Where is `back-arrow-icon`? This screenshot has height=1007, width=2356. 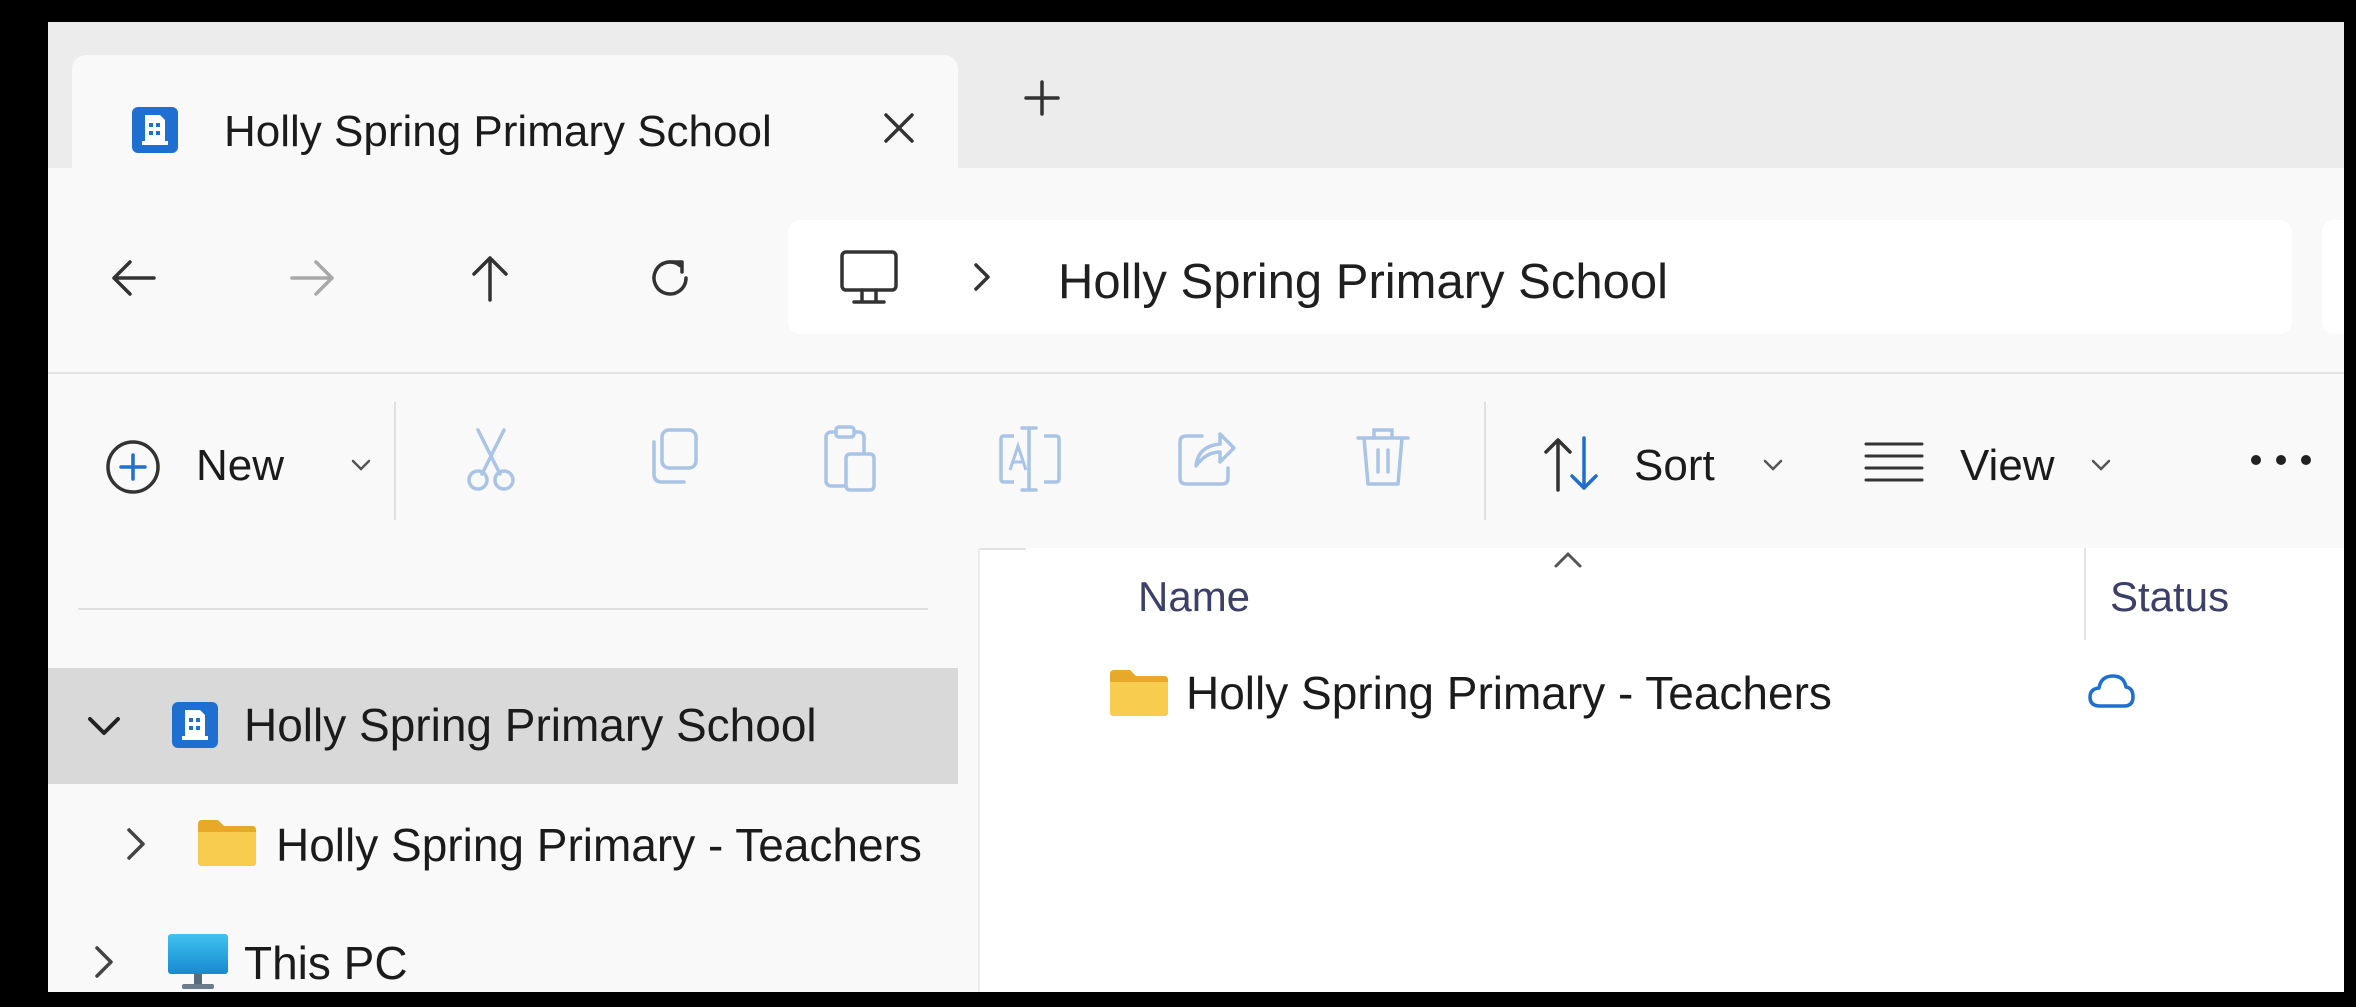
back-arrow-icon is located at coordinates (134, 278).